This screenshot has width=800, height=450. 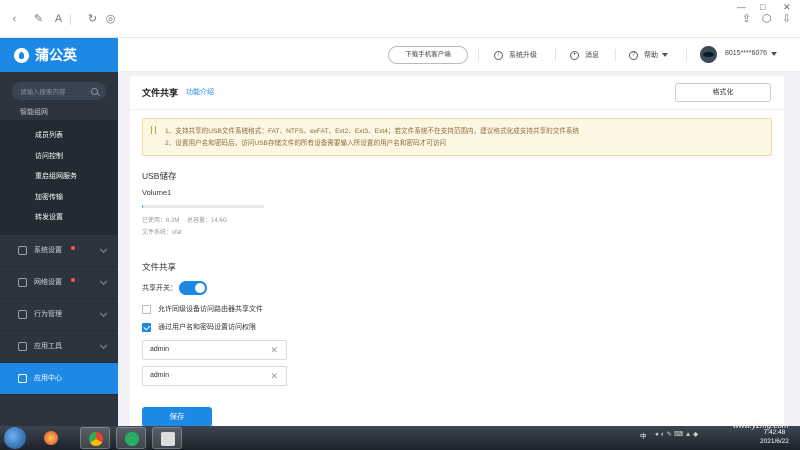 I want to click on help-label: 帮助, so click(x=651, y=55).